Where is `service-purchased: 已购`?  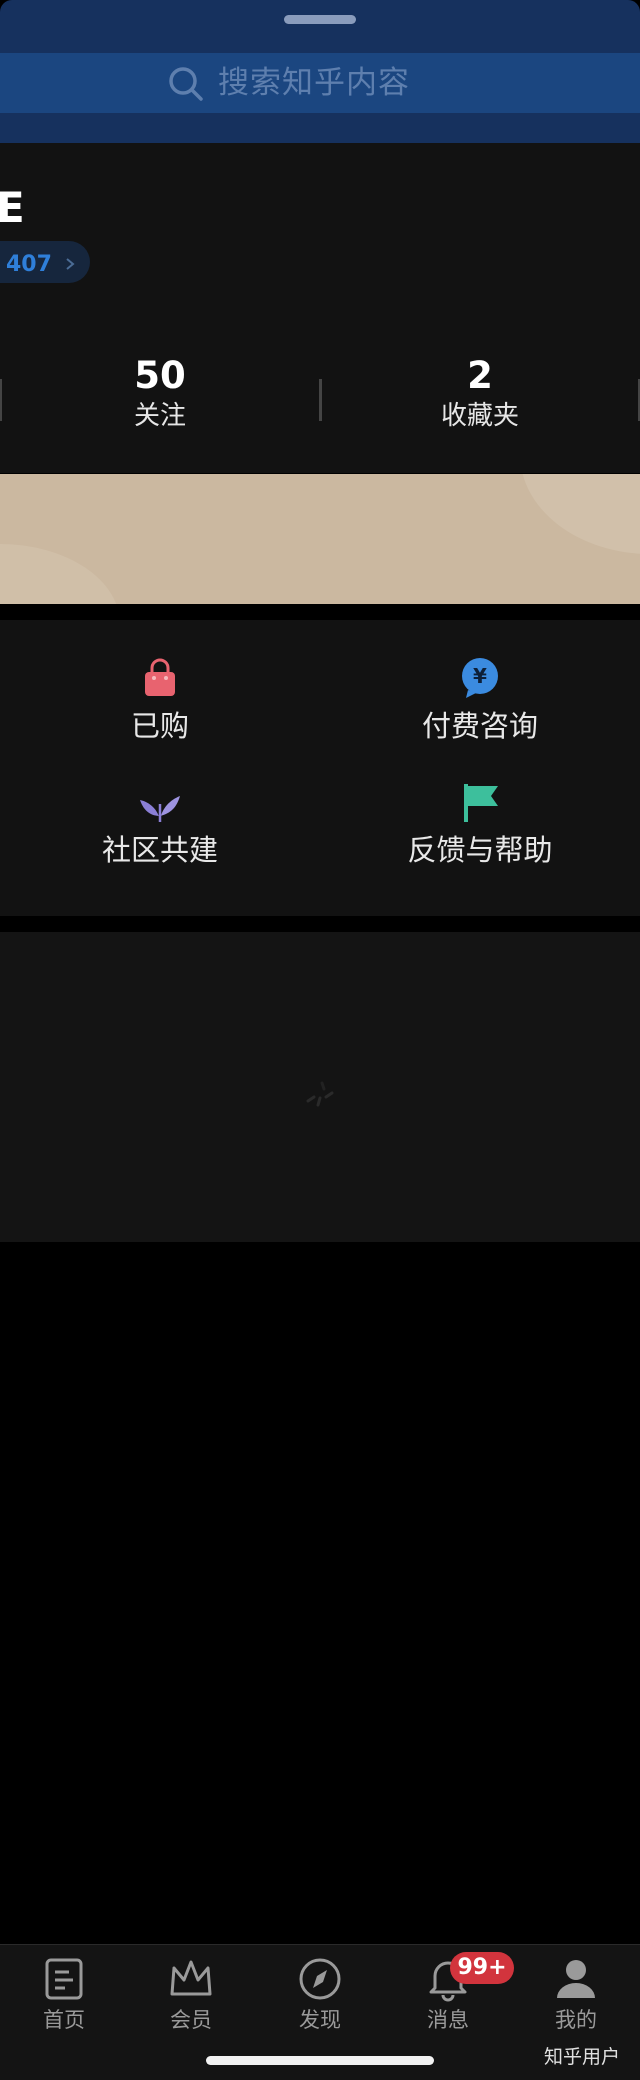 service-purchased: 已购 is located at coordinates (160, 700).